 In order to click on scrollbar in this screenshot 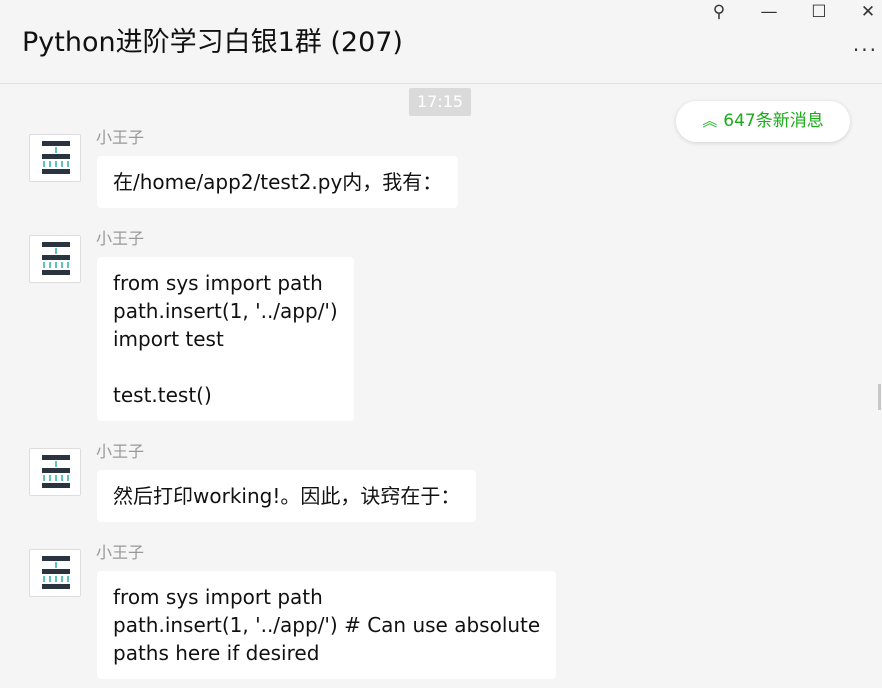, I will do `click(879, 397)`.